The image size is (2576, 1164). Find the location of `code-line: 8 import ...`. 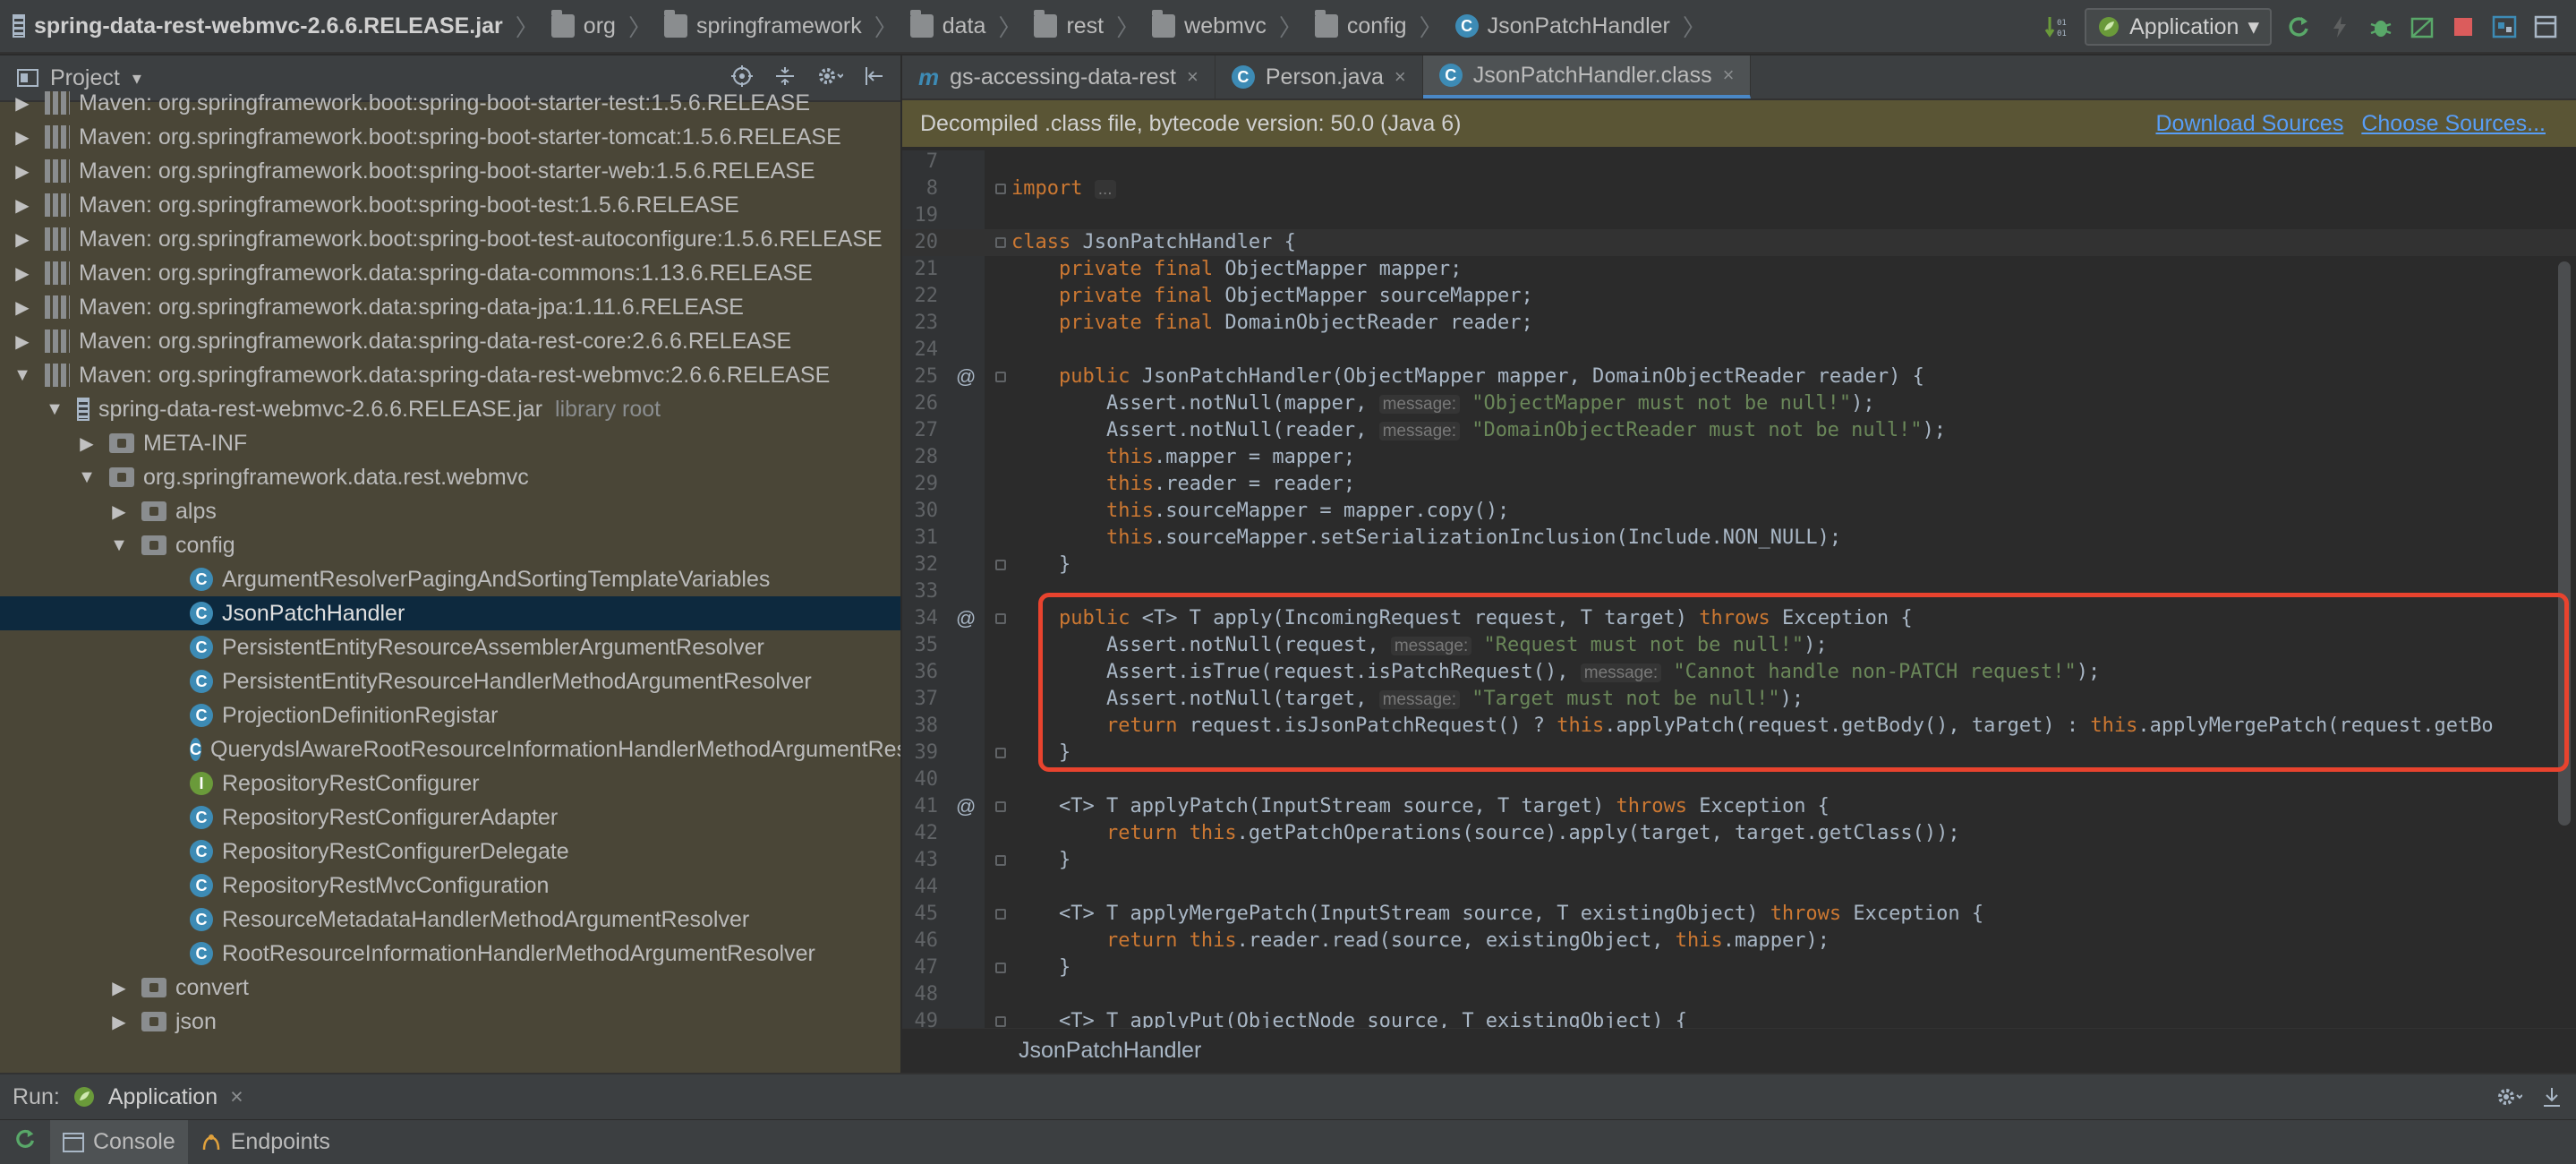

code-line: 8 import ... is located at coordinates (1739, 188).